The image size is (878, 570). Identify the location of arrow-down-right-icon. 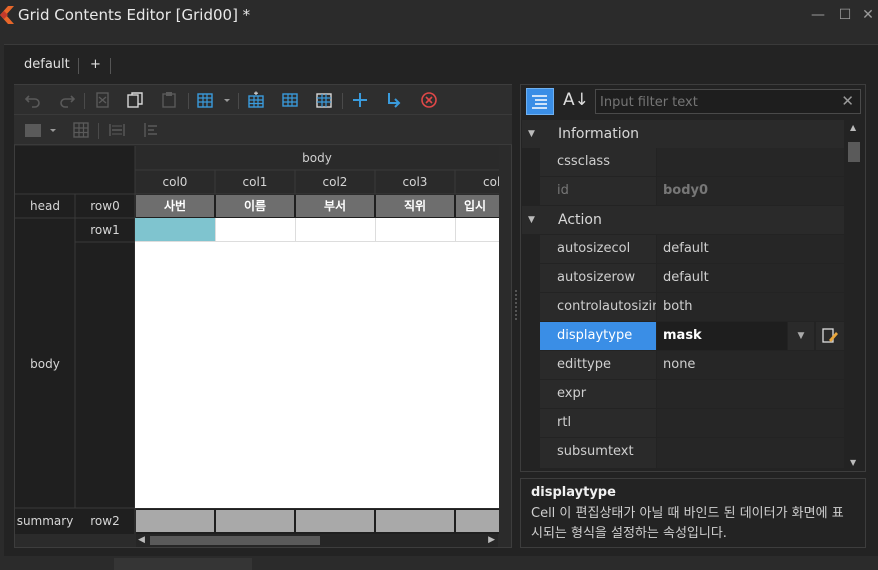
(394, 100).